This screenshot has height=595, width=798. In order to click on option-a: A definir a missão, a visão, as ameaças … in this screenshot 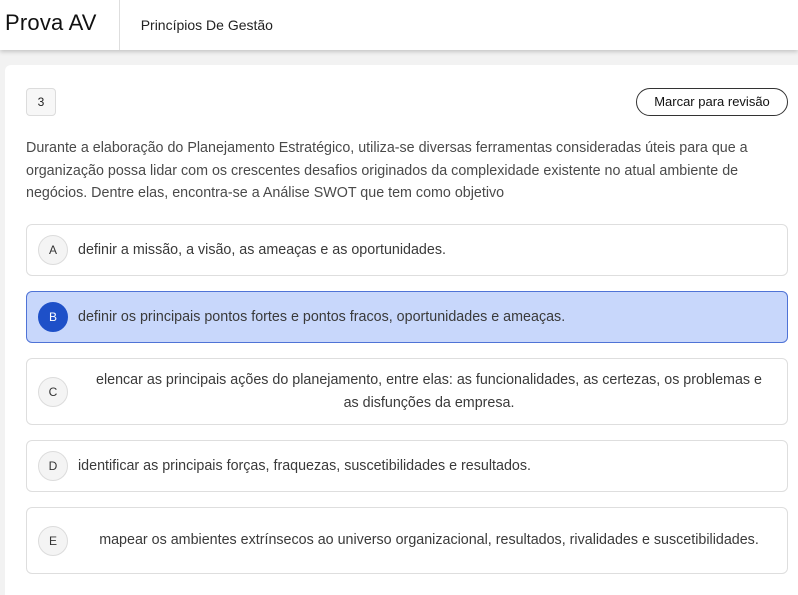, I will do `click(407, 250)`.